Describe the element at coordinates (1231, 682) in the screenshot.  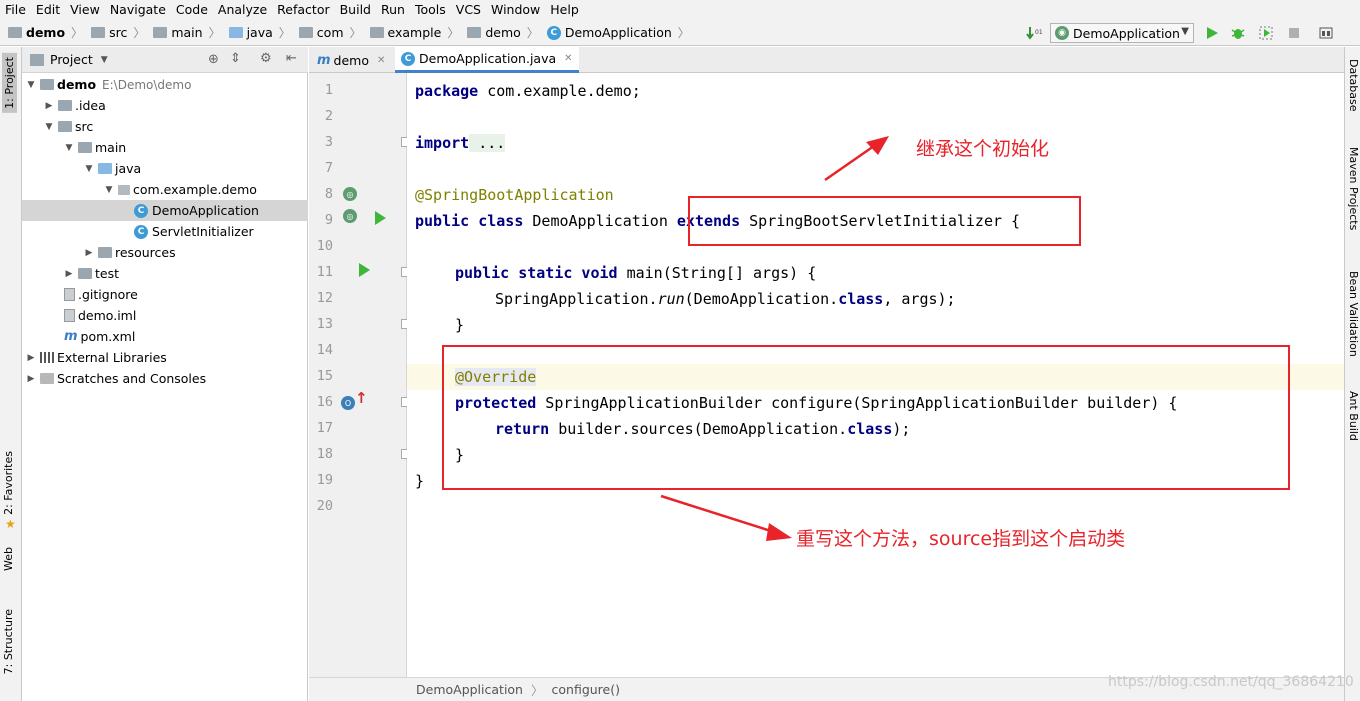
I see `watermark: https://blog.csdn.net/qq_36864210` at that location.